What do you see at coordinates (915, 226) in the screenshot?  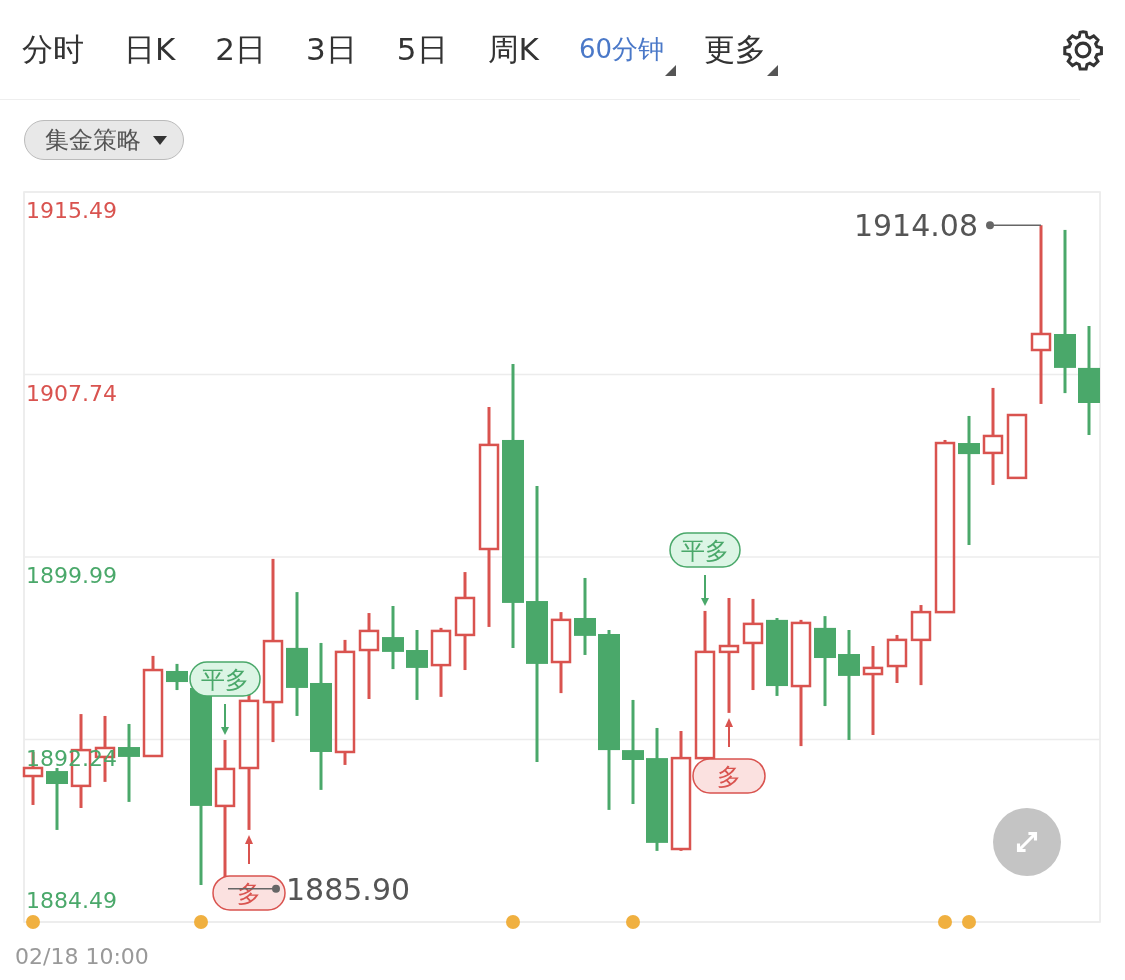 I see `price-label: 1914.08` at bounding box center [915, 226].